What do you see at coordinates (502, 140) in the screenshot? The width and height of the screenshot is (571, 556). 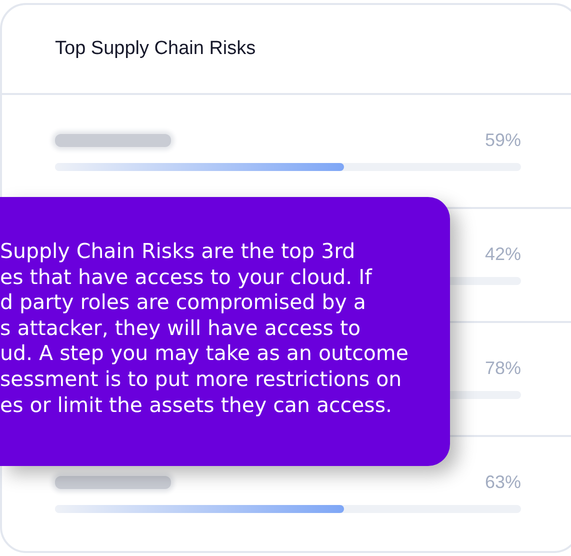 I see `risk-percent: 59%` at bounding box center [502, 140].